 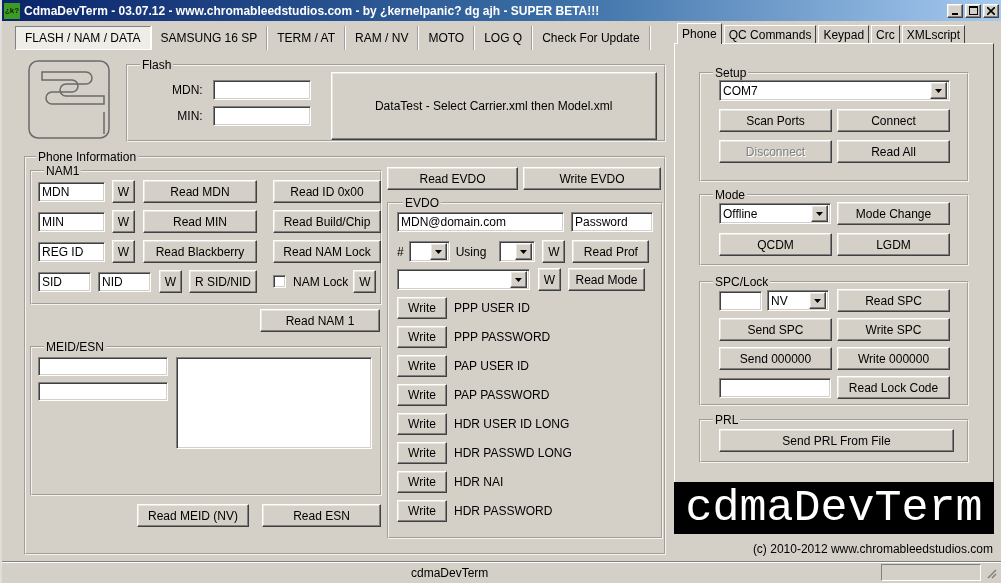 I want to click on copyright-text: (c) 2010-2012 www.chromableedstudios.com, so click(x=872, y=549).